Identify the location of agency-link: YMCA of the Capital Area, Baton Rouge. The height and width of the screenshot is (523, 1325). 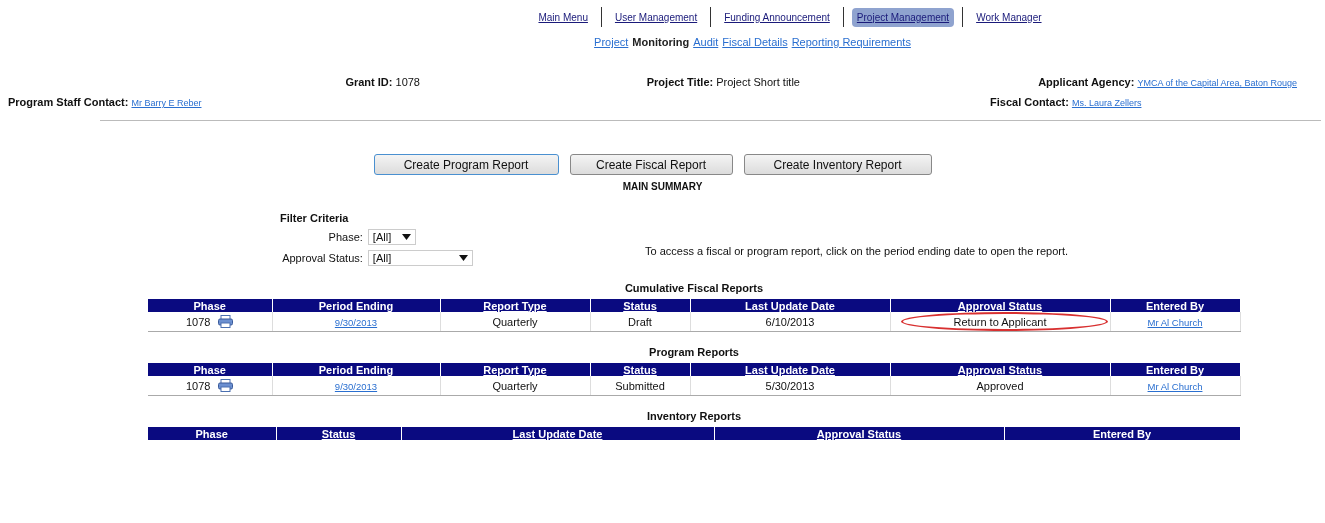
(1217, 83).